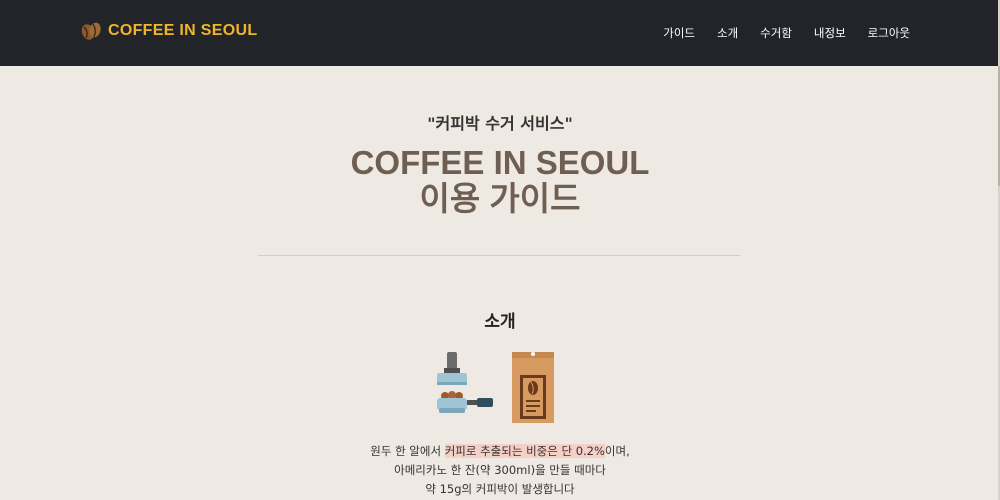 This screenshot has width=1000, height=500. Describe the element at coordinates (91, 31) in the screenshot. I see `coffee-bean-icon` at that location.